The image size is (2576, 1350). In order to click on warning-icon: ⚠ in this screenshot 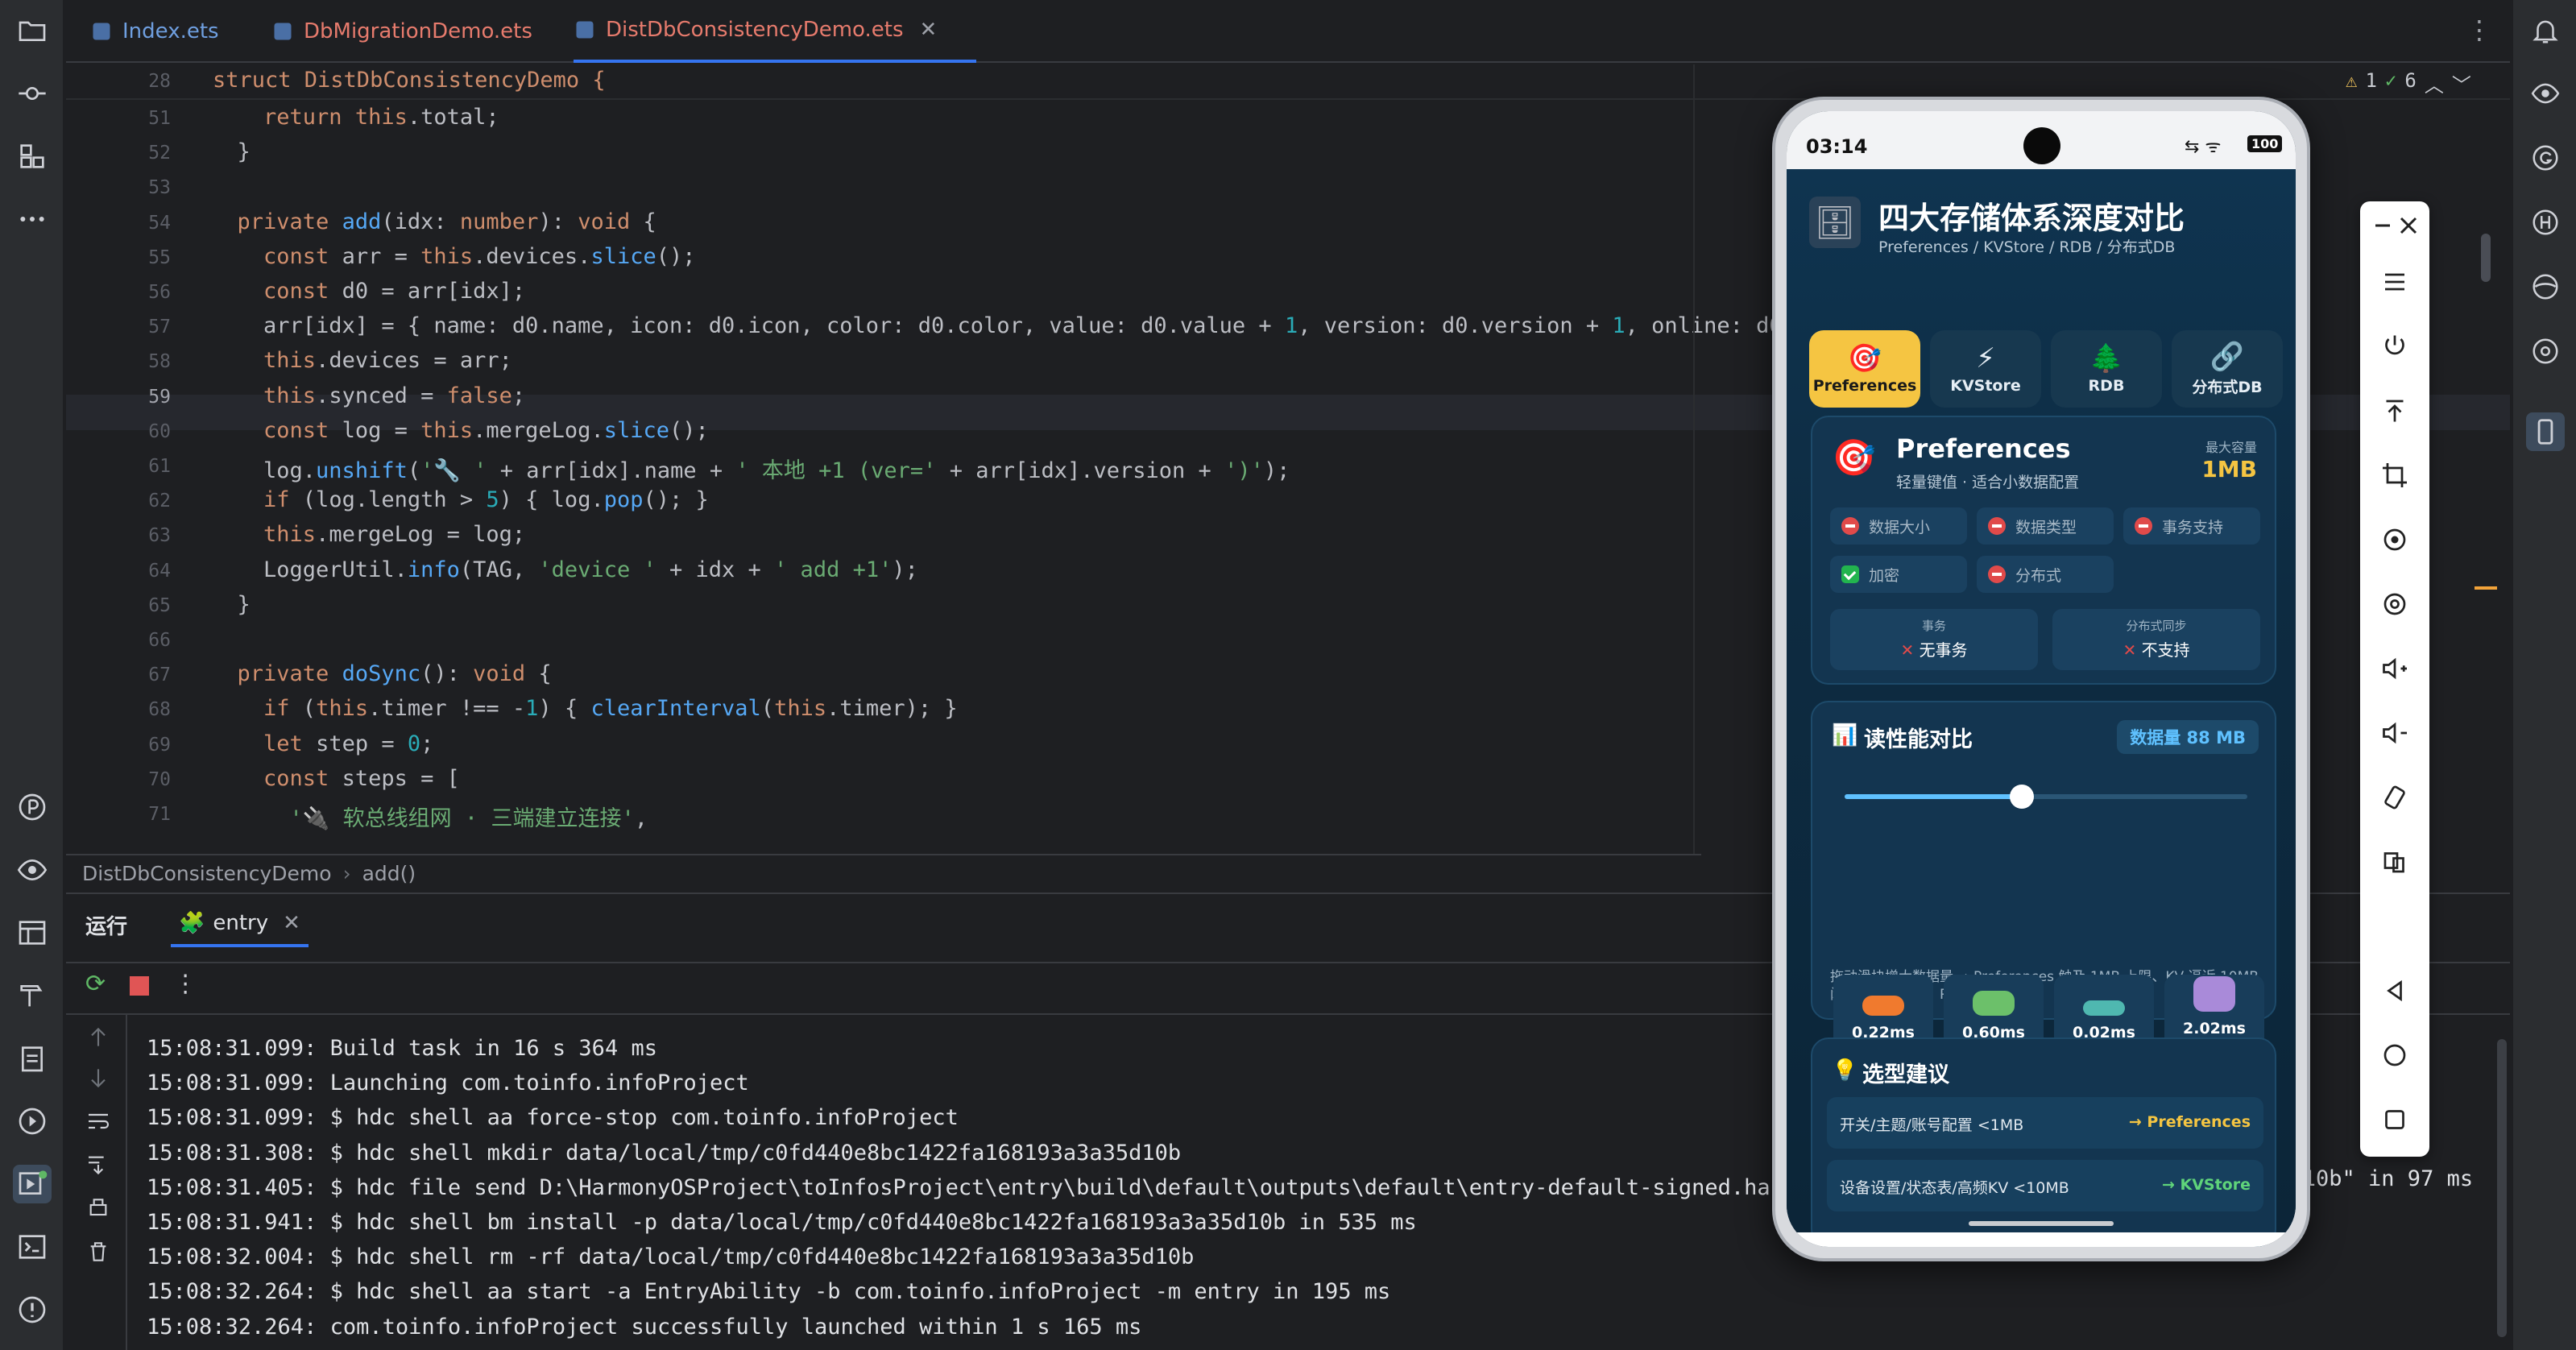, I will do `click(2352, 80)`.